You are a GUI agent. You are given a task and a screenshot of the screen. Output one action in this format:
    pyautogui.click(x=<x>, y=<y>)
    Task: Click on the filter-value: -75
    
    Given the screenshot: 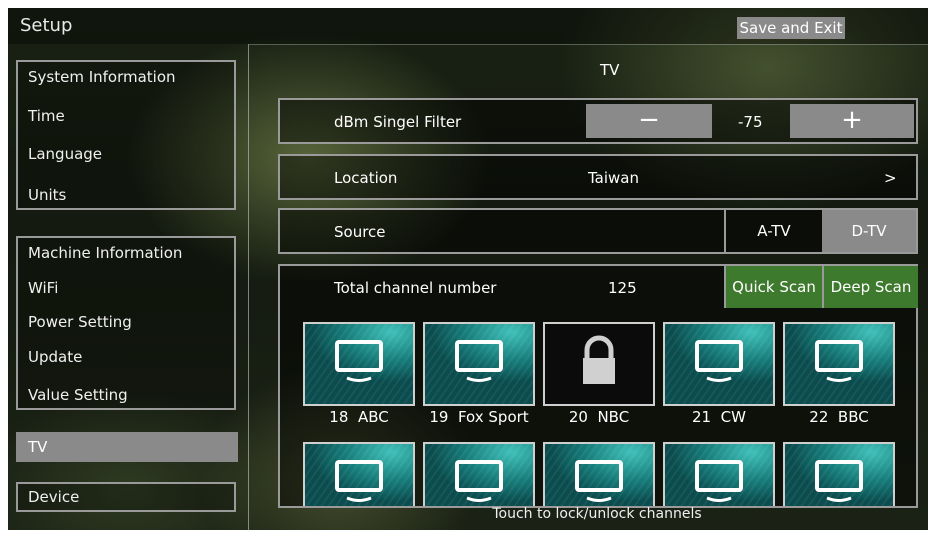 What is the action you would take?
    pyautogui.click(x=750, y=122)
    